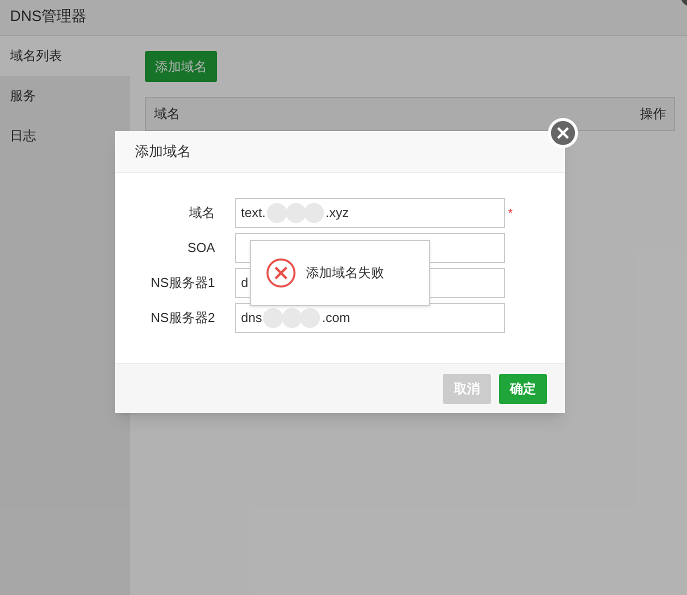 This screenshot has width=687, height=595. What do you see at coordinates (336, 318) in the screenshot?
I see `field-value: .com` at bounding box center [336, 318].